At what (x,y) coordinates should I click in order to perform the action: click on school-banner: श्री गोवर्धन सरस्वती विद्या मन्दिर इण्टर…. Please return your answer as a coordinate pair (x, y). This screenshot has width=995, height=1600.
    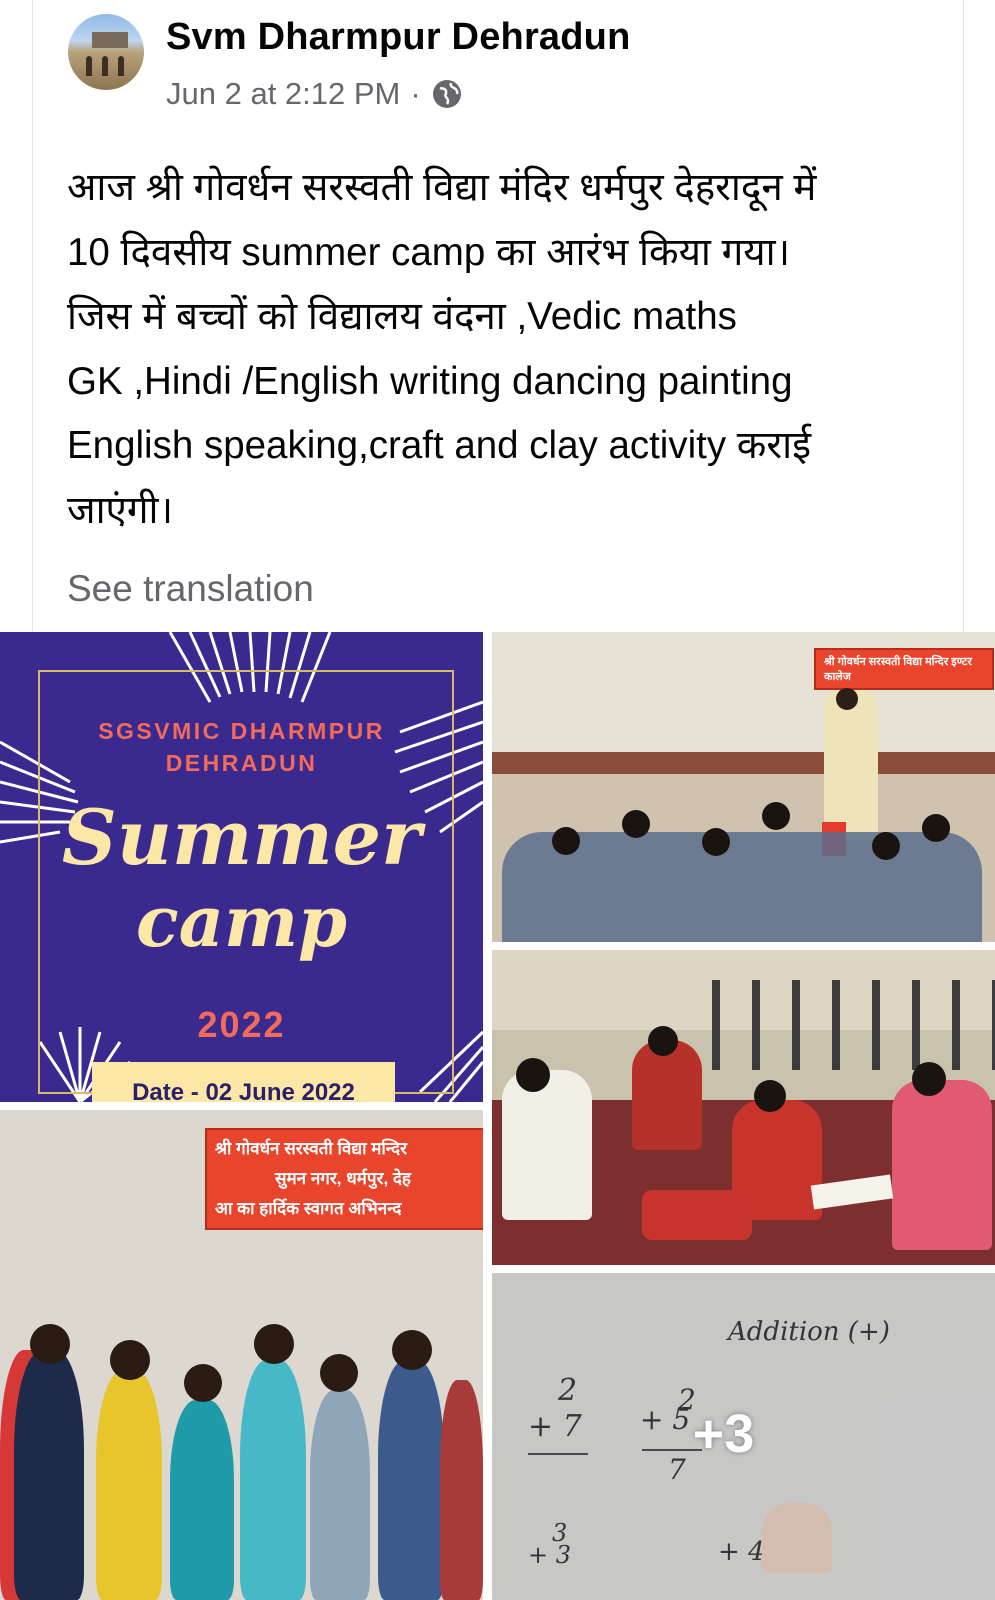
    Looking at the image, I should click on (904, 669).